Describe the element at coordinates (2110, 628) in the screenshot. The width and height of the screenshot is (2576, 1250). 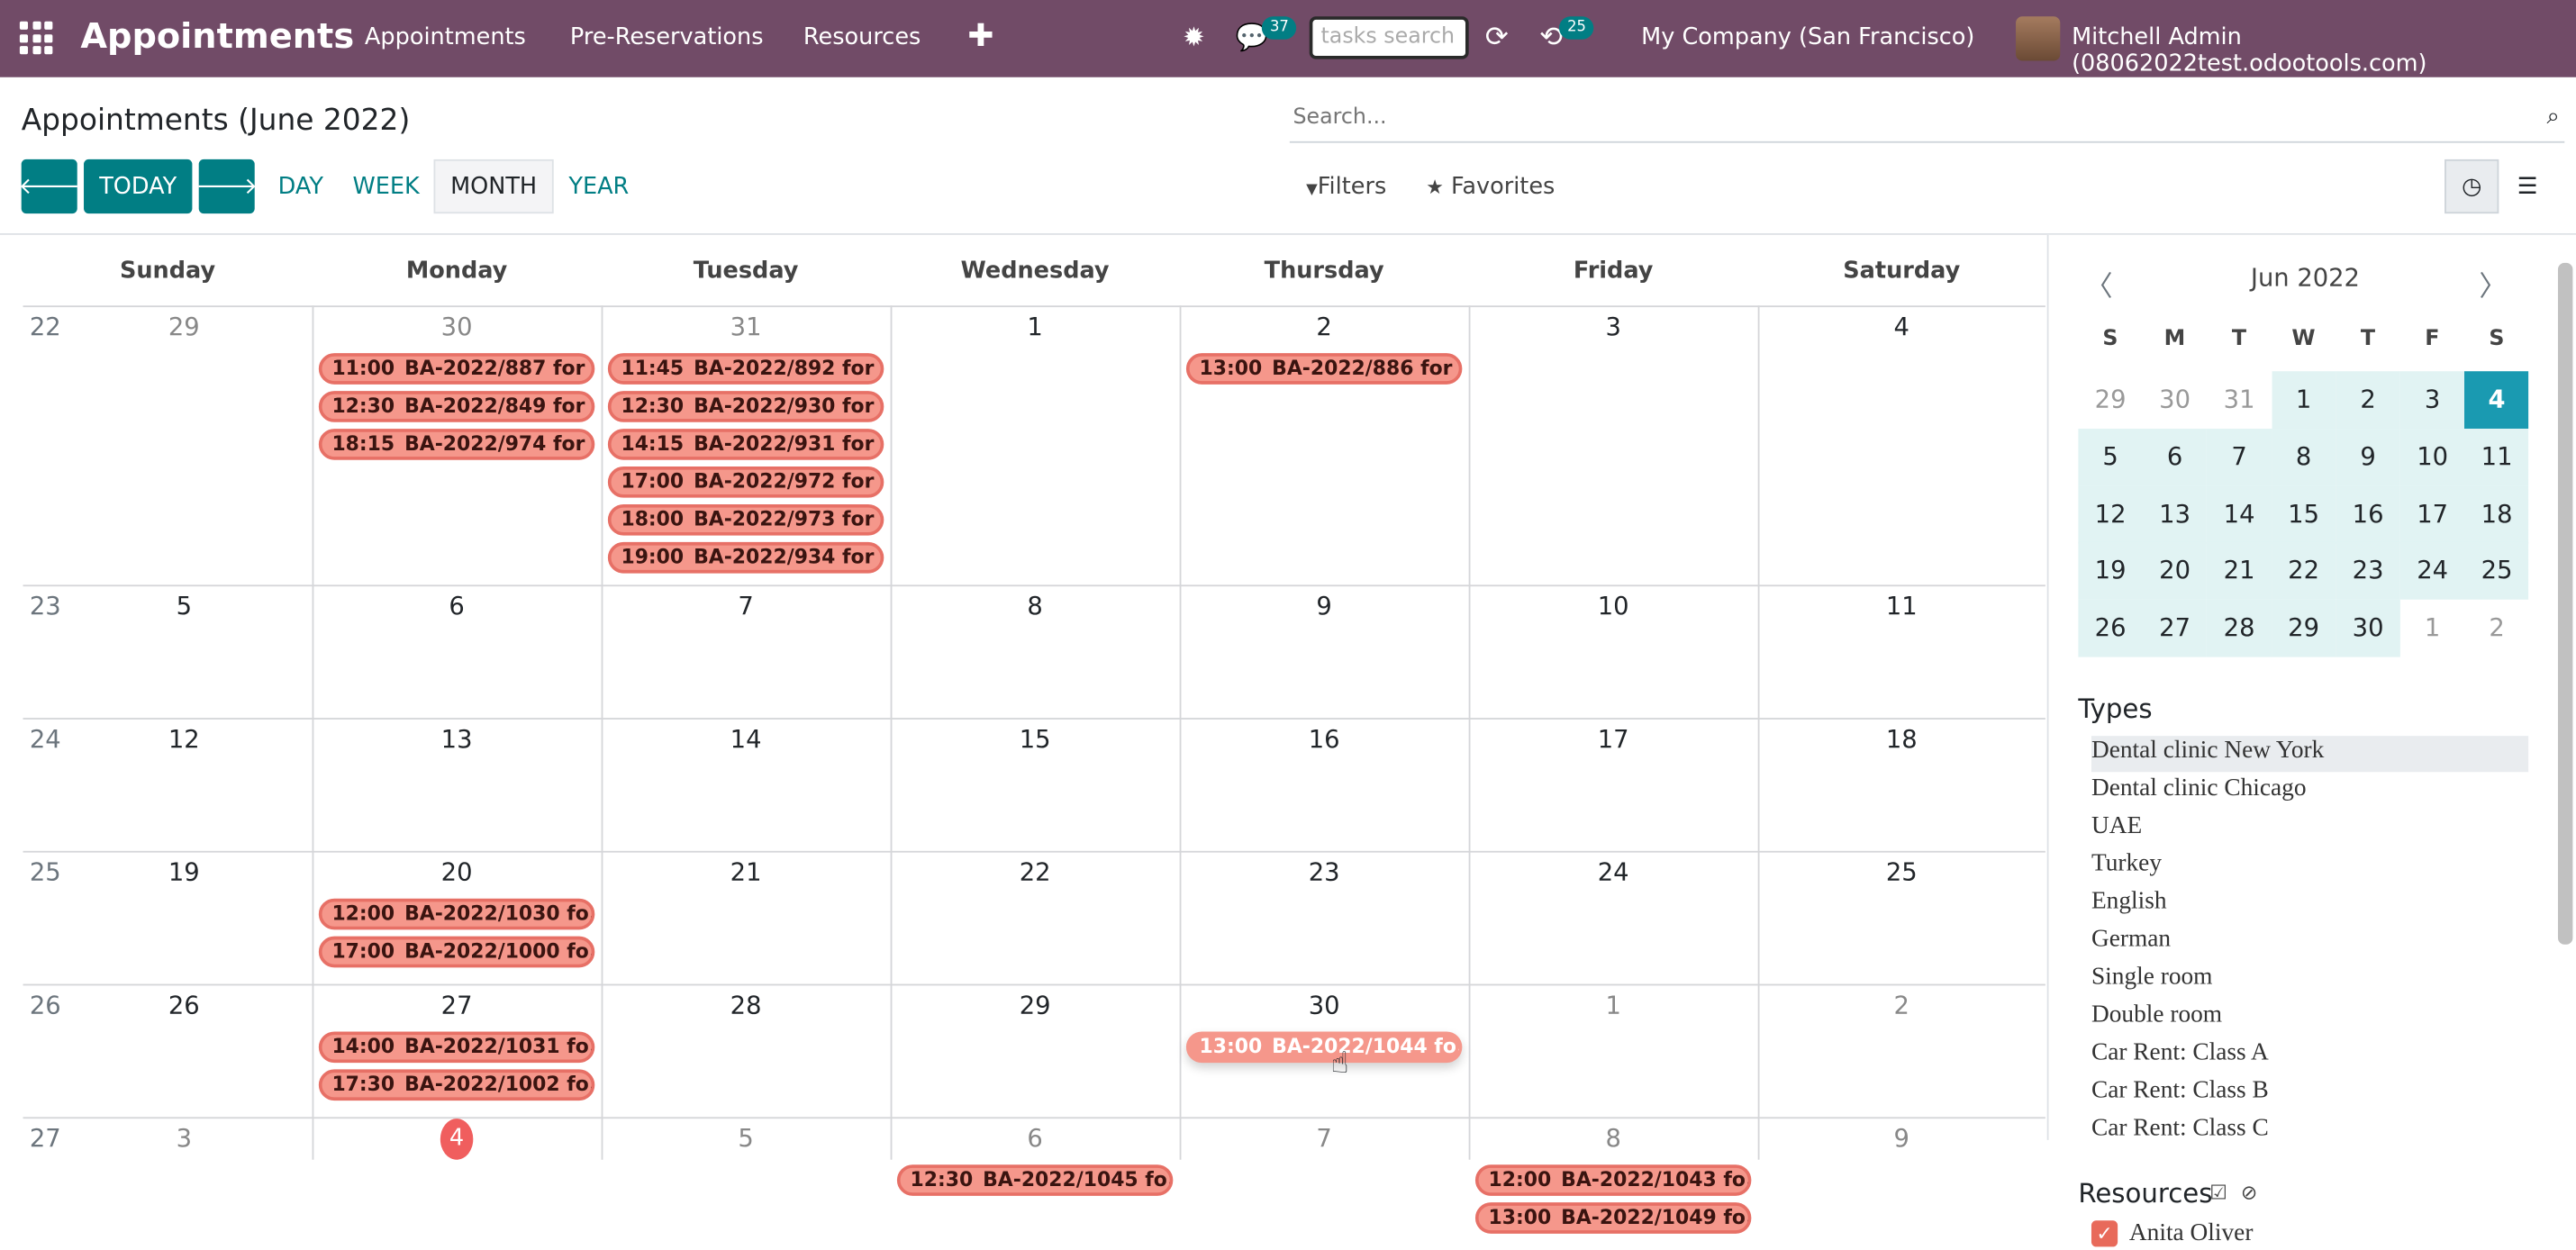
I see `mini-day: 26` at that location.